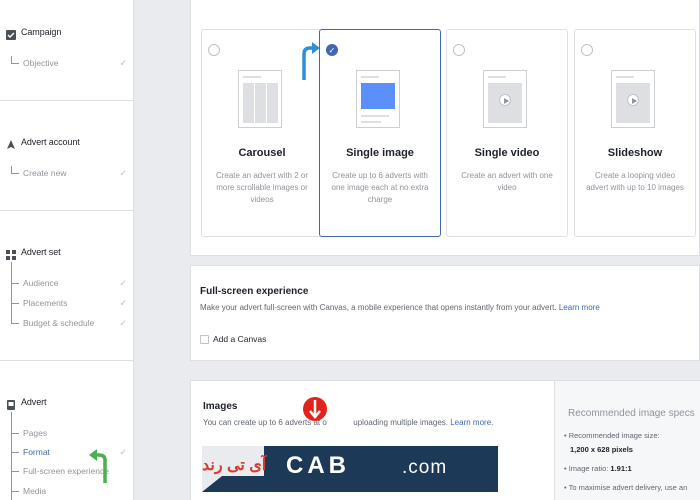 Image resolution: width=700 pixels, height=500 pixels. I want to click on format-title: Single video, so click(507, 153).